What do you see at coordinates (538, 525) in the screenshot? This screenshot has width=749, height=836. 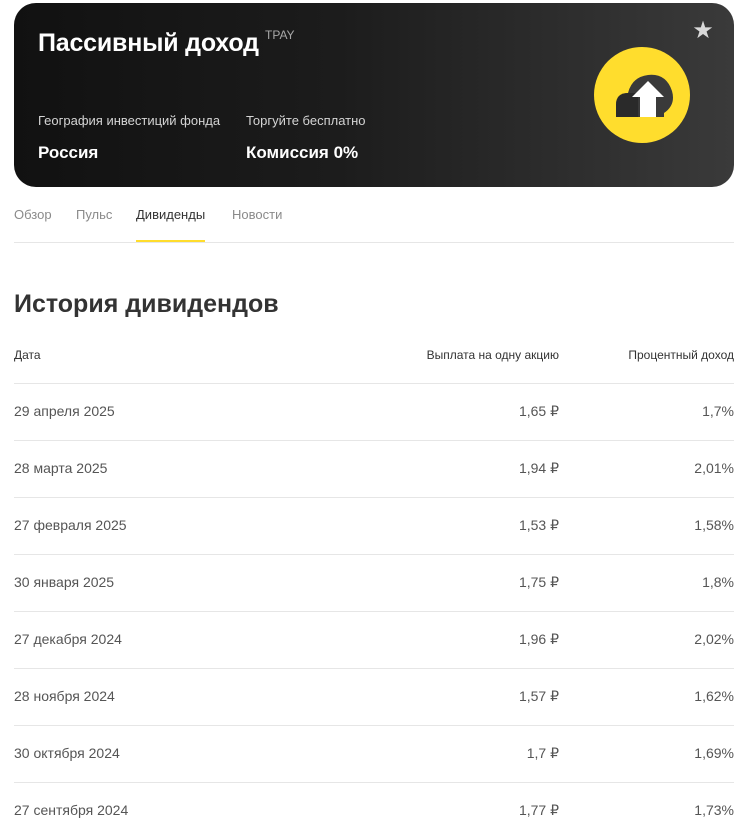 I see `row-payout: 1,53 ₽` at bounding box center [538, 525].